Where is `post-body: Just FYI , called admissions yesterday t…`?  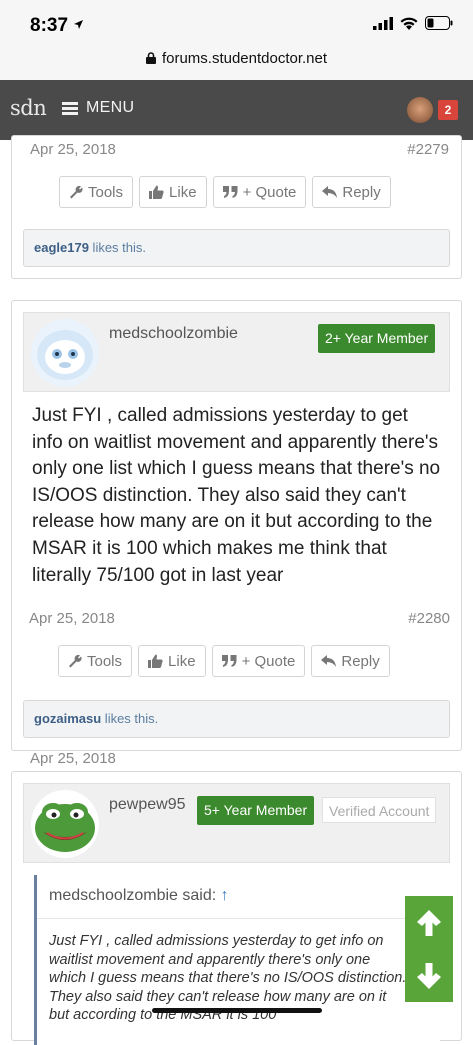
post-body: Just FYI , called admissions yesterday t… is located at coordinates (236, 495).